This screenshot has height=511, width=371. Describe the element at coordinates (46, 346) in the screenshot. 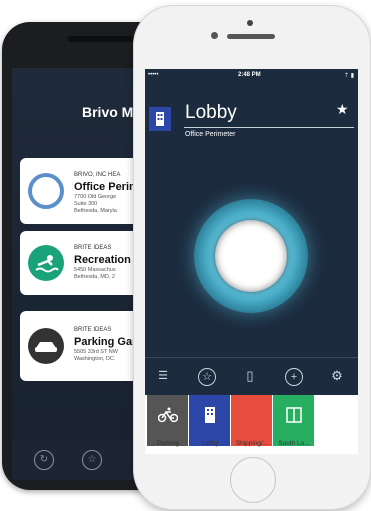

I see `car-icon` at that location.